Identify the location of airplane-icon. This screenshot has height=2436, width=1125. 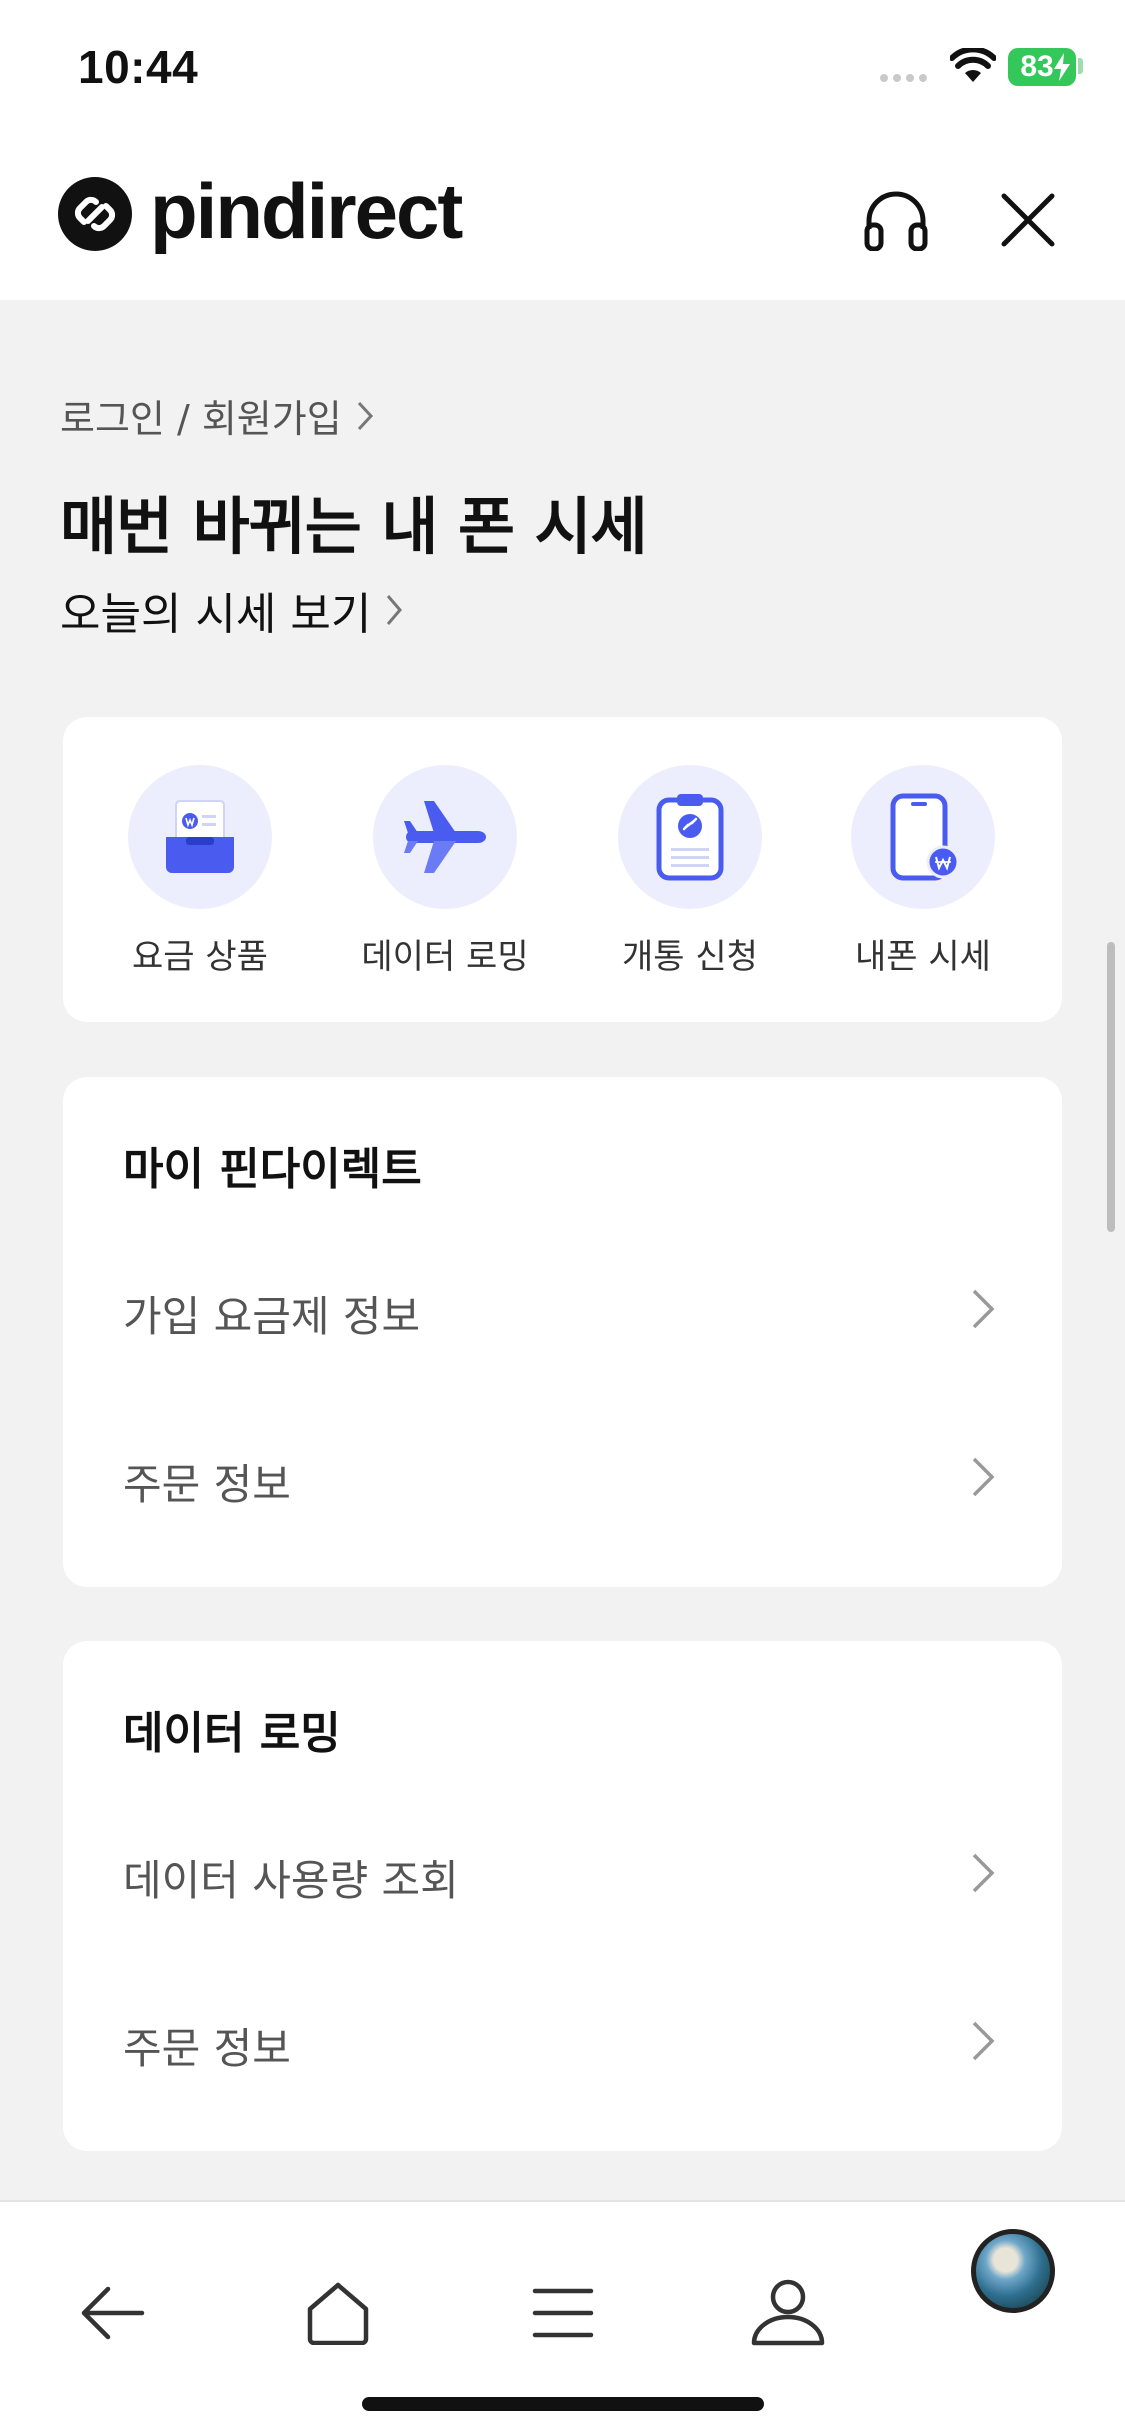
(445, 837).